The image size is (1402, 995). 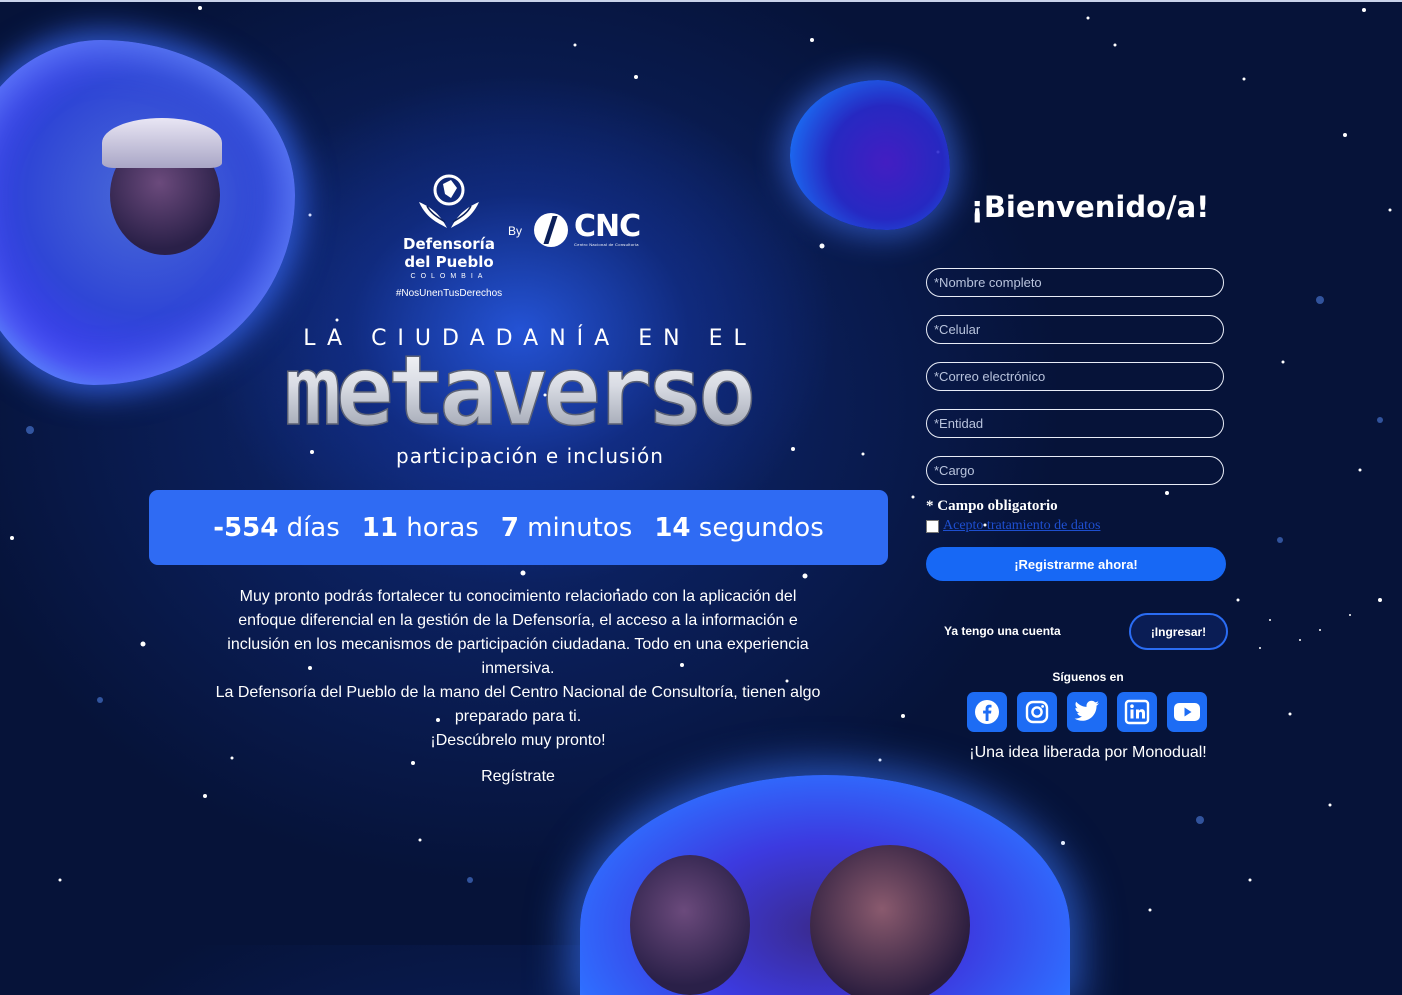 What do you see at coordinates (1037, 712) in the screenshot?
I see `instagram-icon` at bounding box center [1037, 712].